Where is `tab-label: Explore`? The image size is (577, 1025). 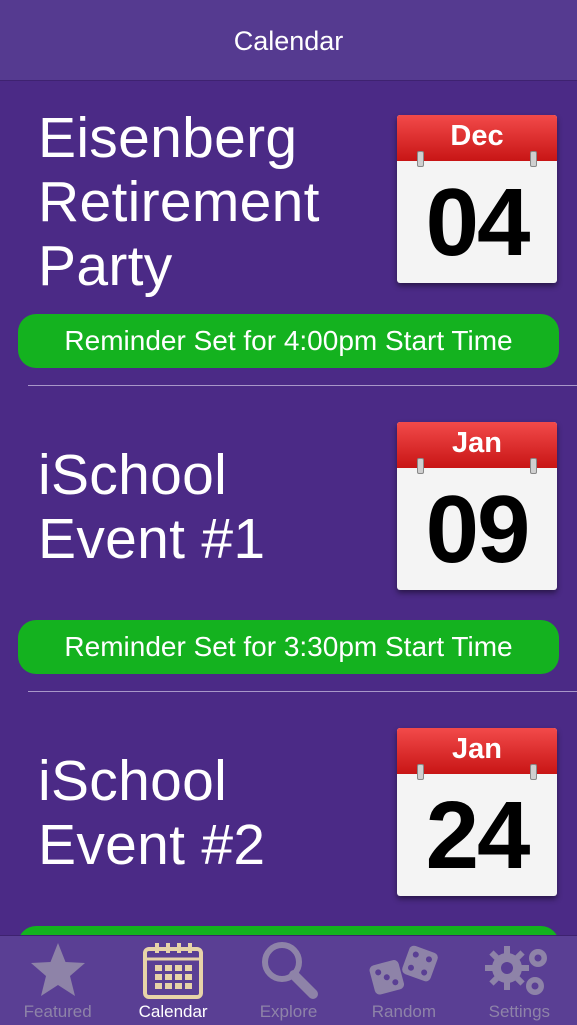
tab-label: Explore is located at coordinates (288, 1011).